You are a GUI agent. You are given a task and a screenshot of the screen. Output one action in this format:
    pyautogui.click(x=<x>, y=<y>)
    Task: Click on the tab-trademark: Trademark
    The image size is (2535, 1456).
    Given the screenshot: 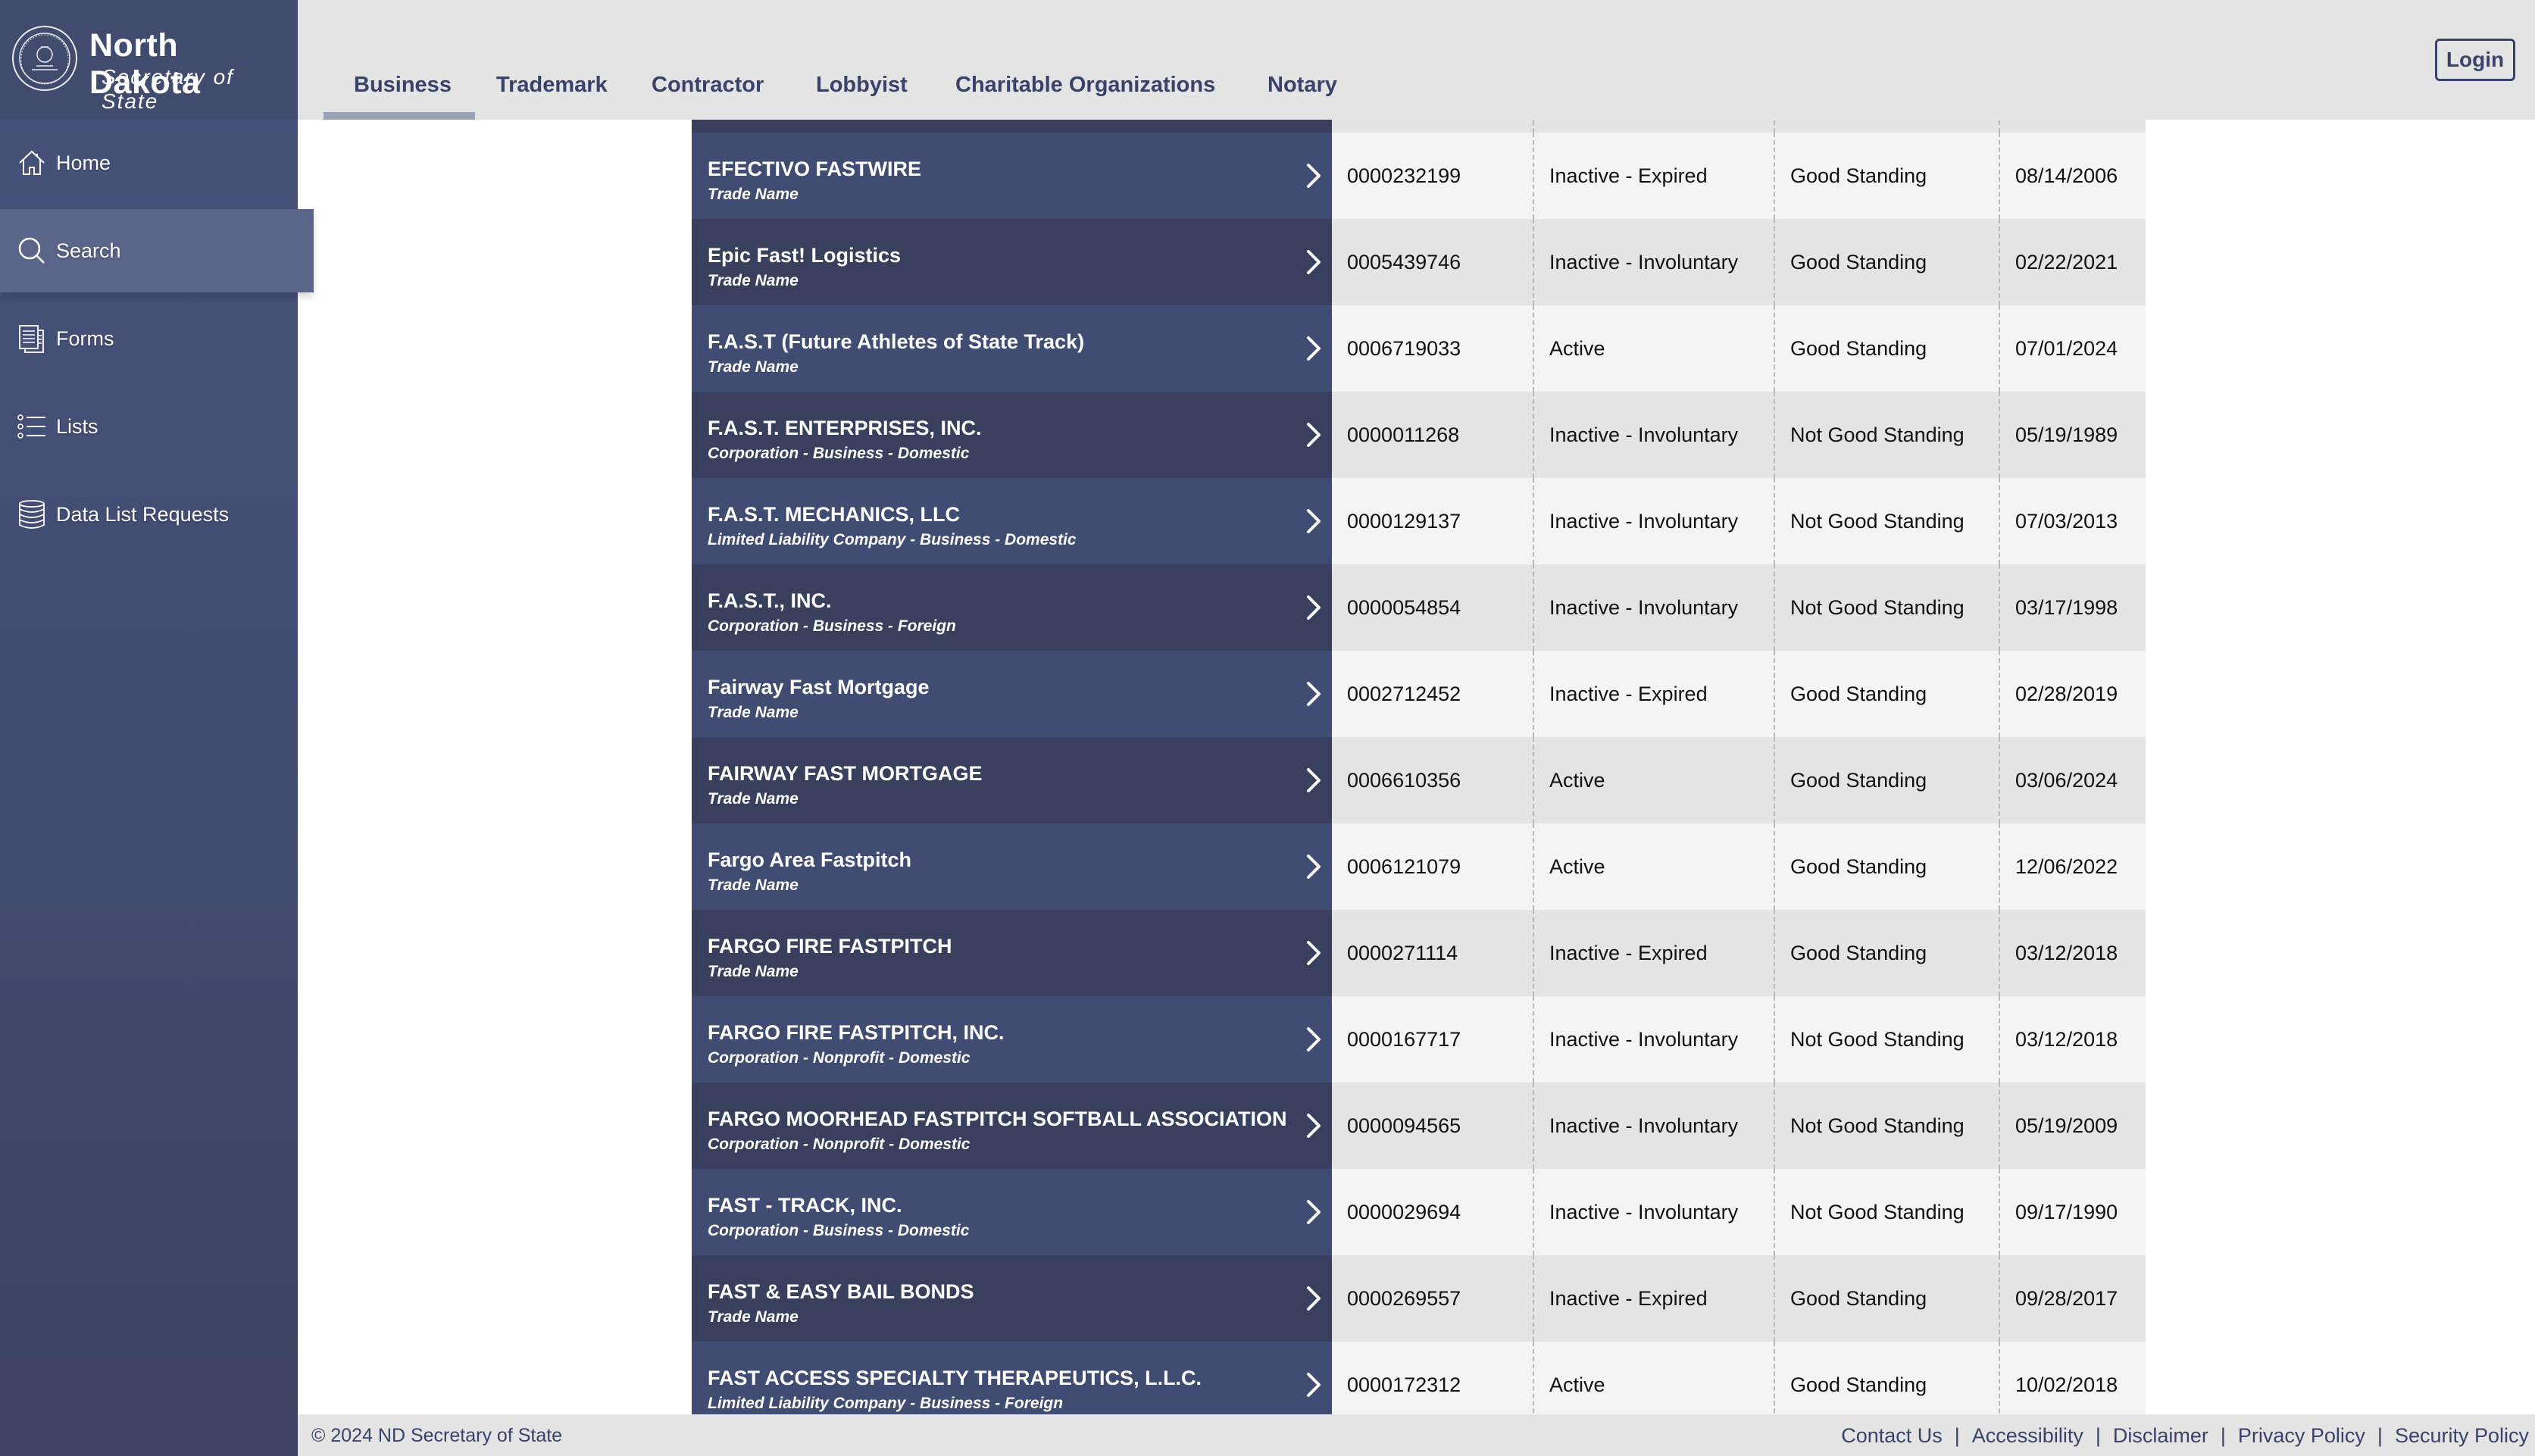 What is the action you would take?
    pyautogui.click(x=552, y=85)
    